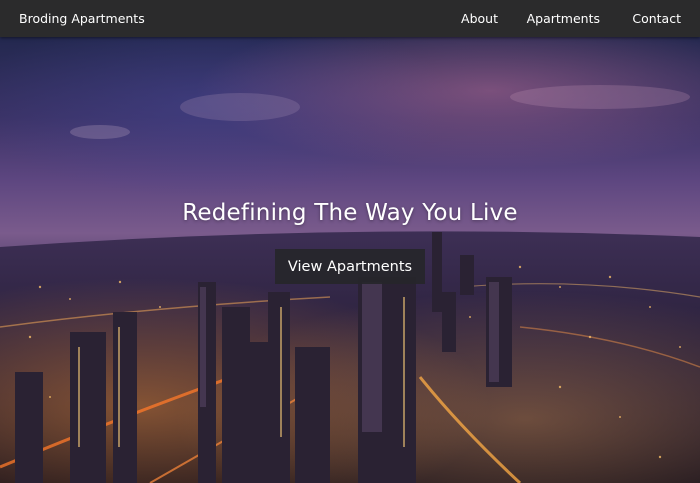 This screenshot has width=700, height=483. Describe the element at coordinates (479, 18) in the screenshot. I see `nav-link-about: About` at that location.